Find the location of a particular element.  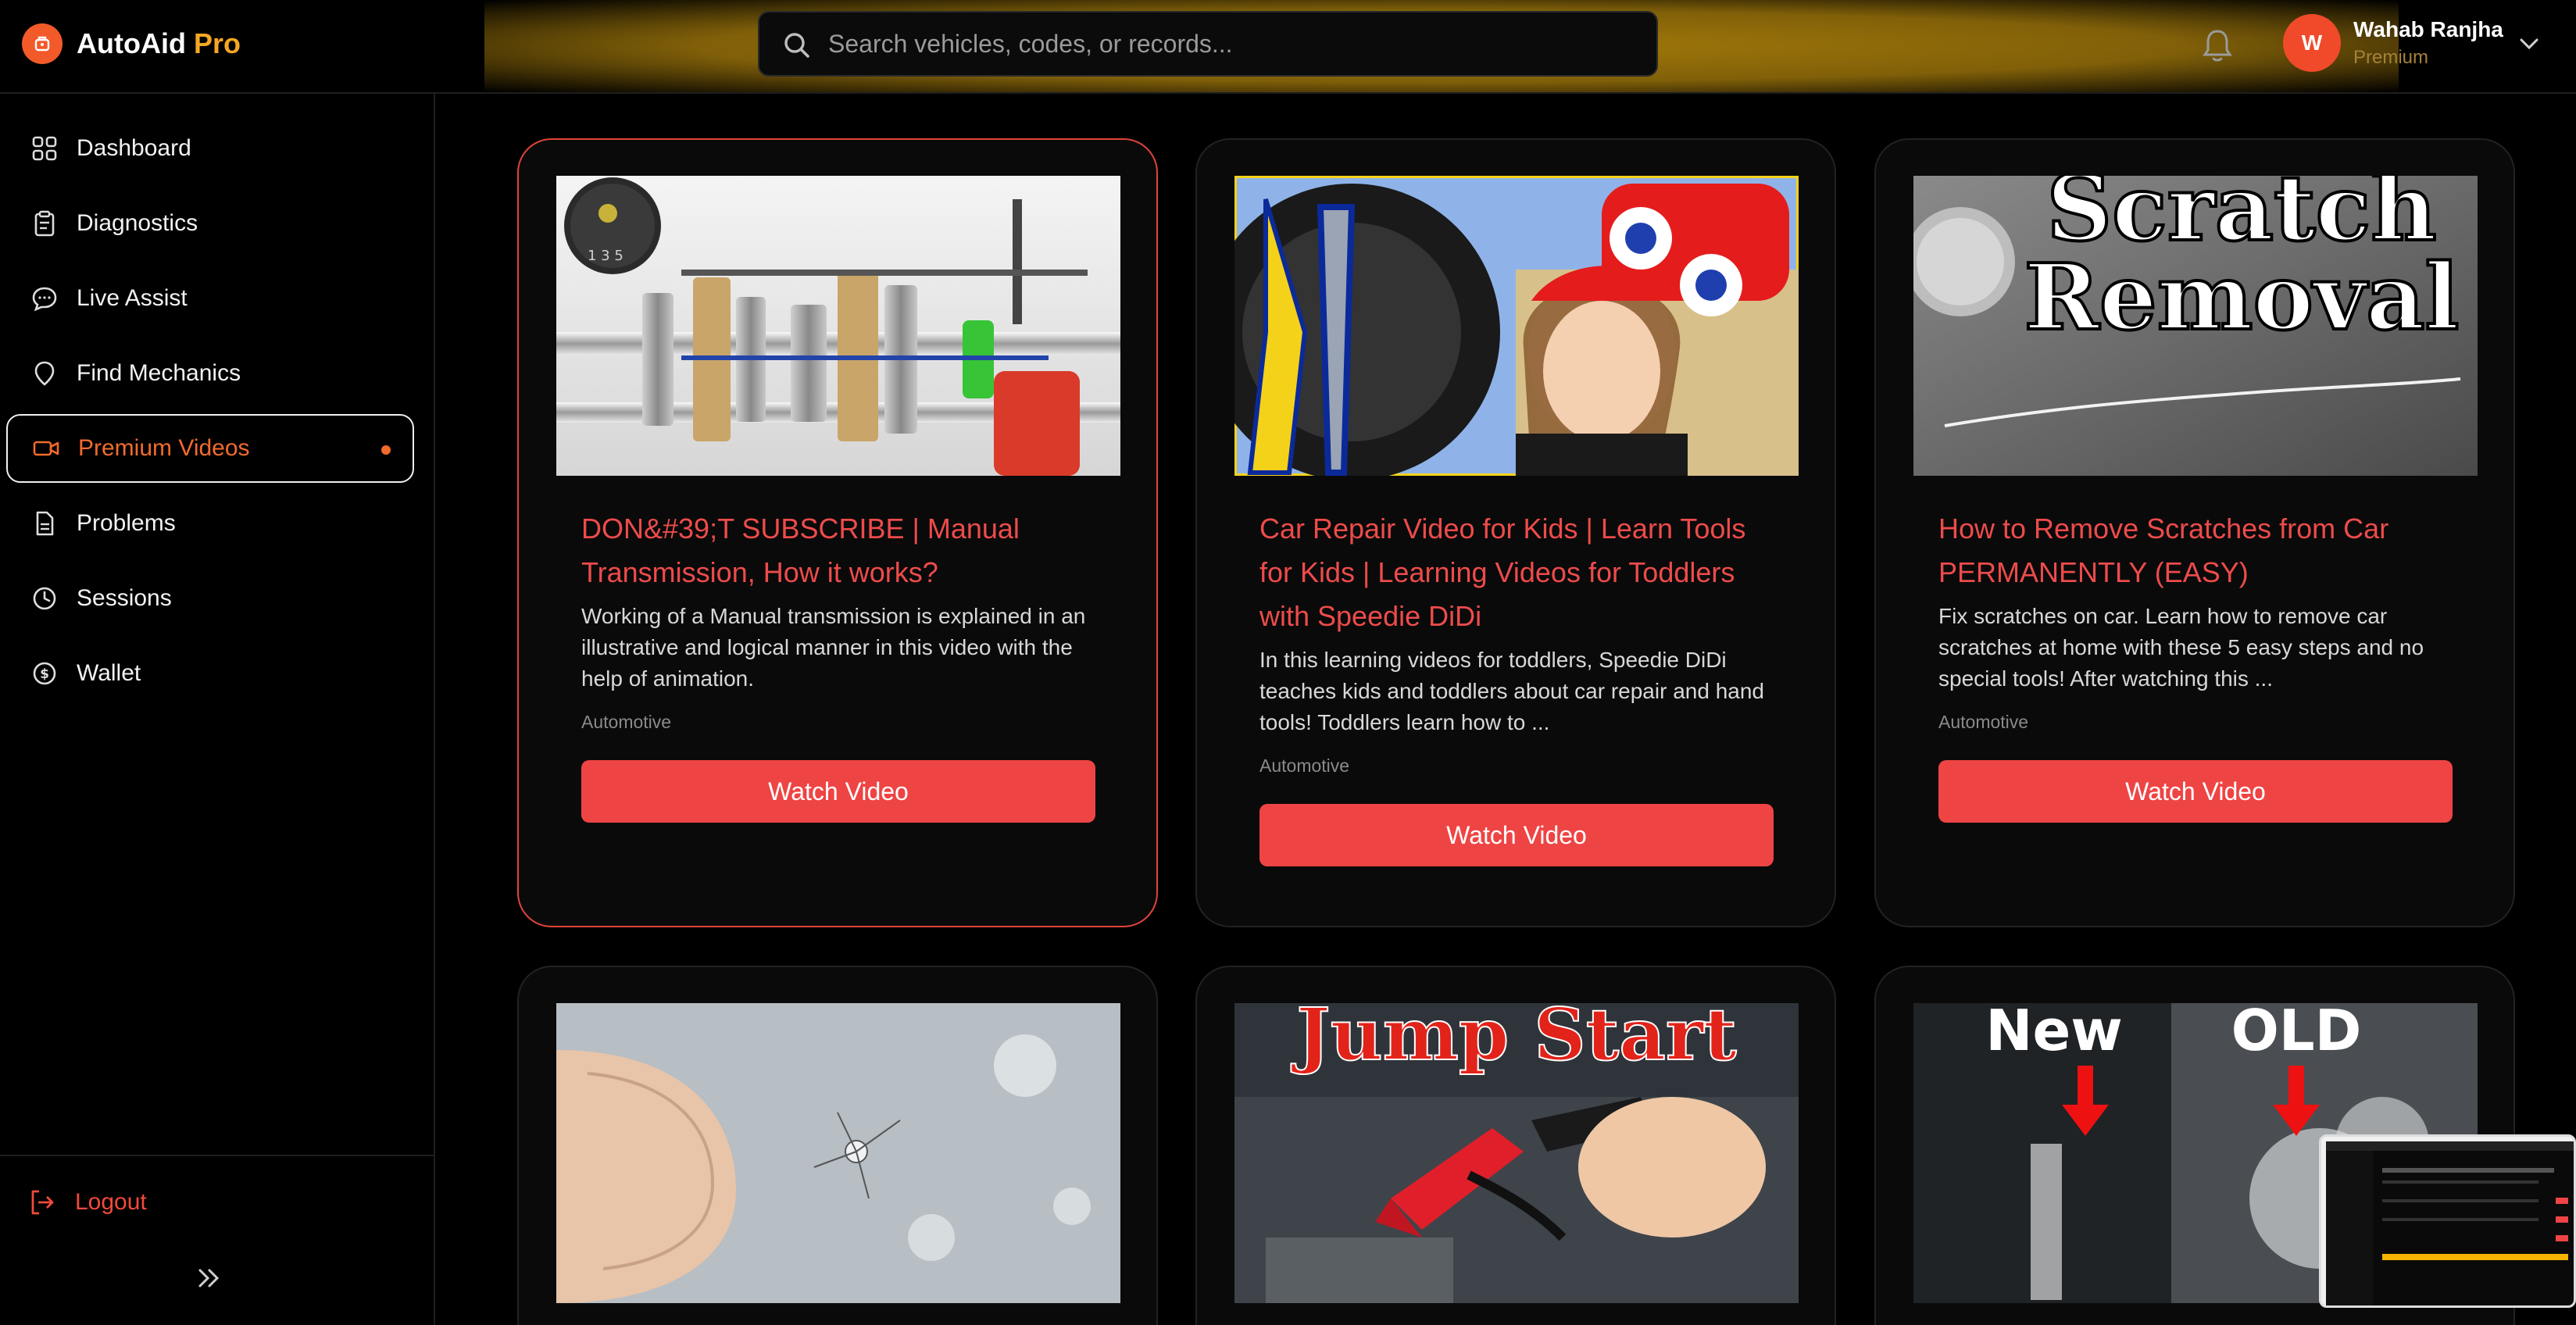

app-name-suffix: Pro is located at coordinates (217, 43).